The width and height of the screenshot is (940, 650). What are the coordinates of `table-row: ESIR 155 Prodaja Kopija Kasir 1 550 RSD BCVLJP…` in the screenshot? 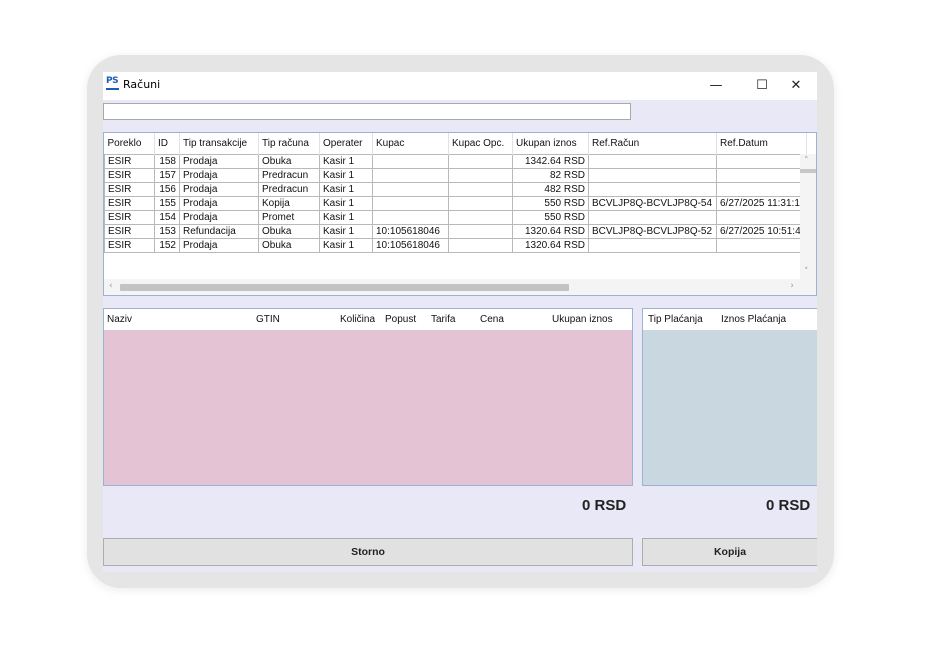 It's located at (455, 203).